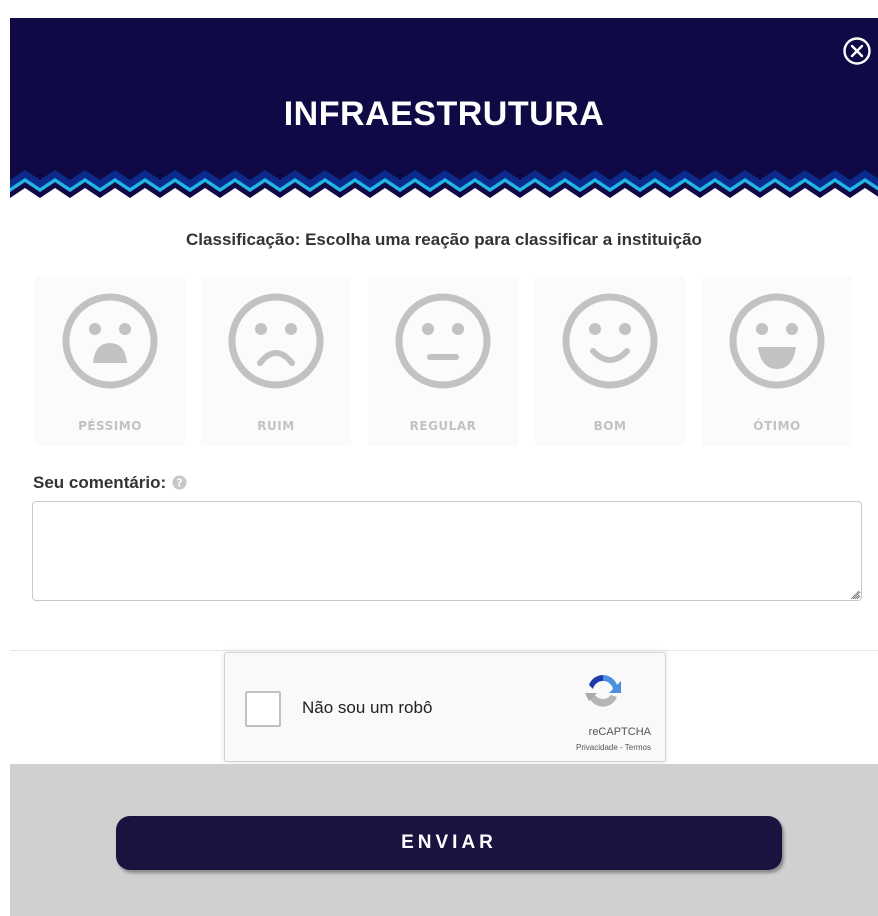  Describe the element at coordinates (854, 594) in the screenshot. I see `resize-grip-icon` at that location.